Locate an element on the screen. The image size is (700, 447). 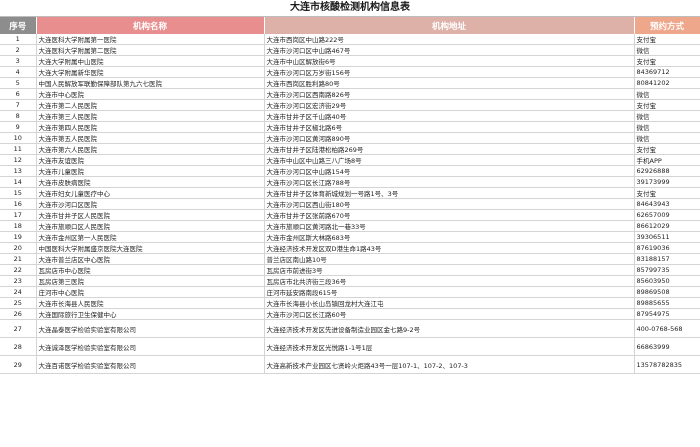
institution-name-cell: 大连百诺医学检验实验室有限公司 is located at coordinates (150, 365).